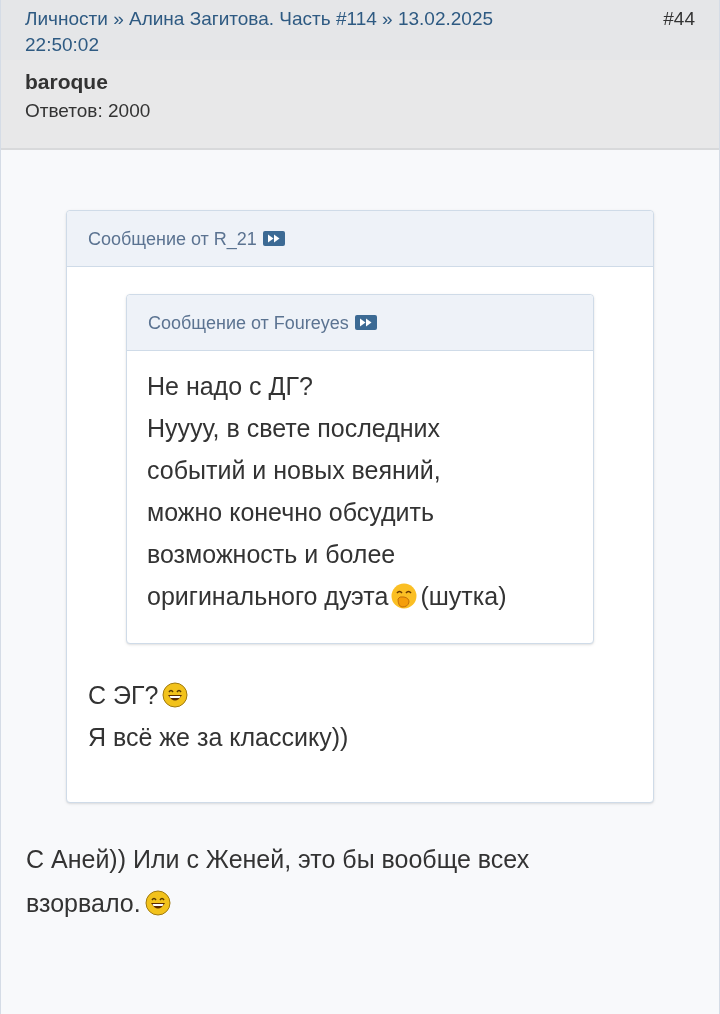 The height and width of the screenshot is (1014, 720). What do you see at coordinates (295, 32) in the screenshot?
I see `breadcrumb-link: Личности » Алина Загитова. Часть #114 » 13.02.2025 22:50:02` at bounding box center [295, 32].